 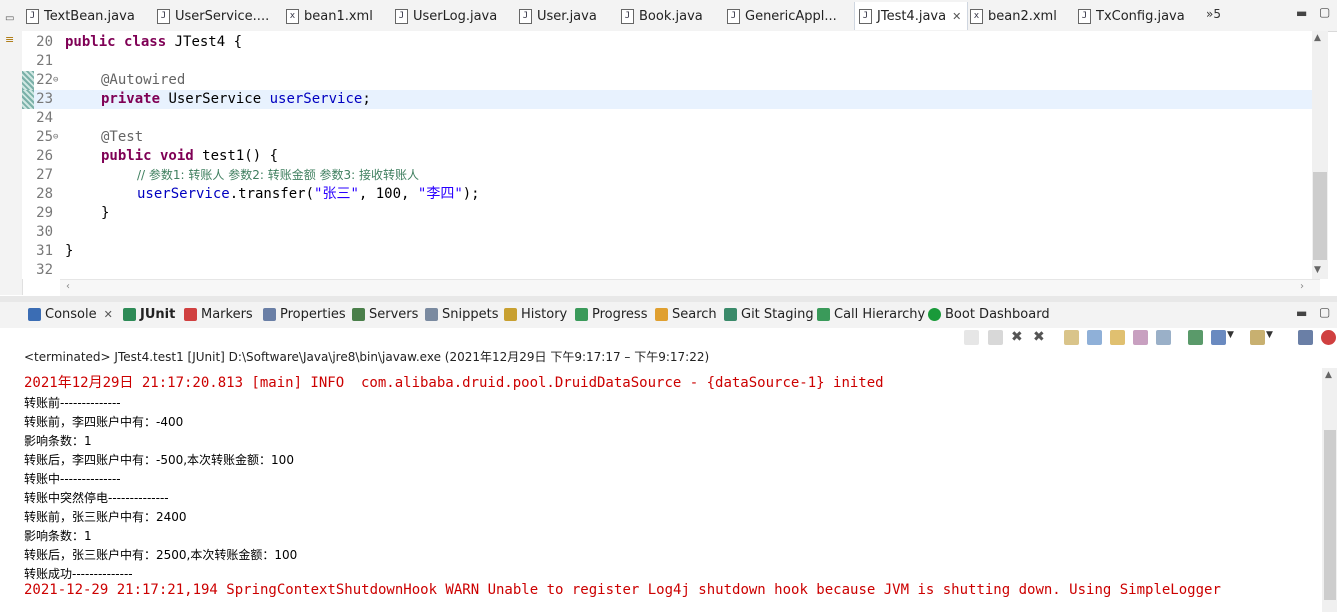 I want to click on tab-txconfig: J TxConfig.java, so click(x=1131, y=16).